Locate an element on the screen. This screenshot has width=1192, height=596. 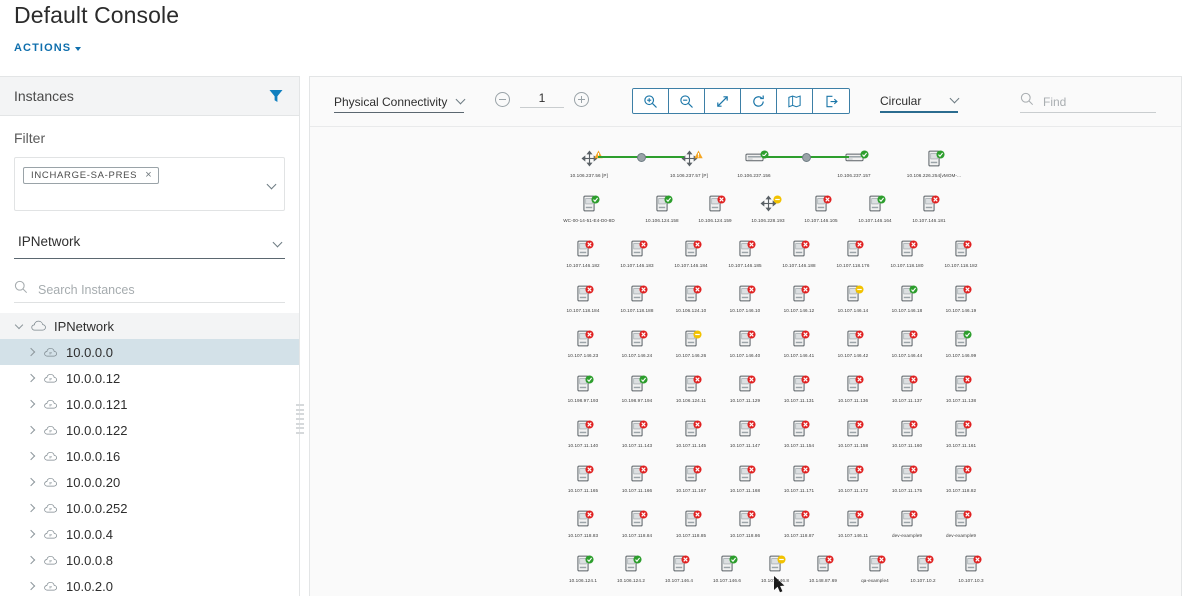
find-box is located at coordinates (1088, 102).